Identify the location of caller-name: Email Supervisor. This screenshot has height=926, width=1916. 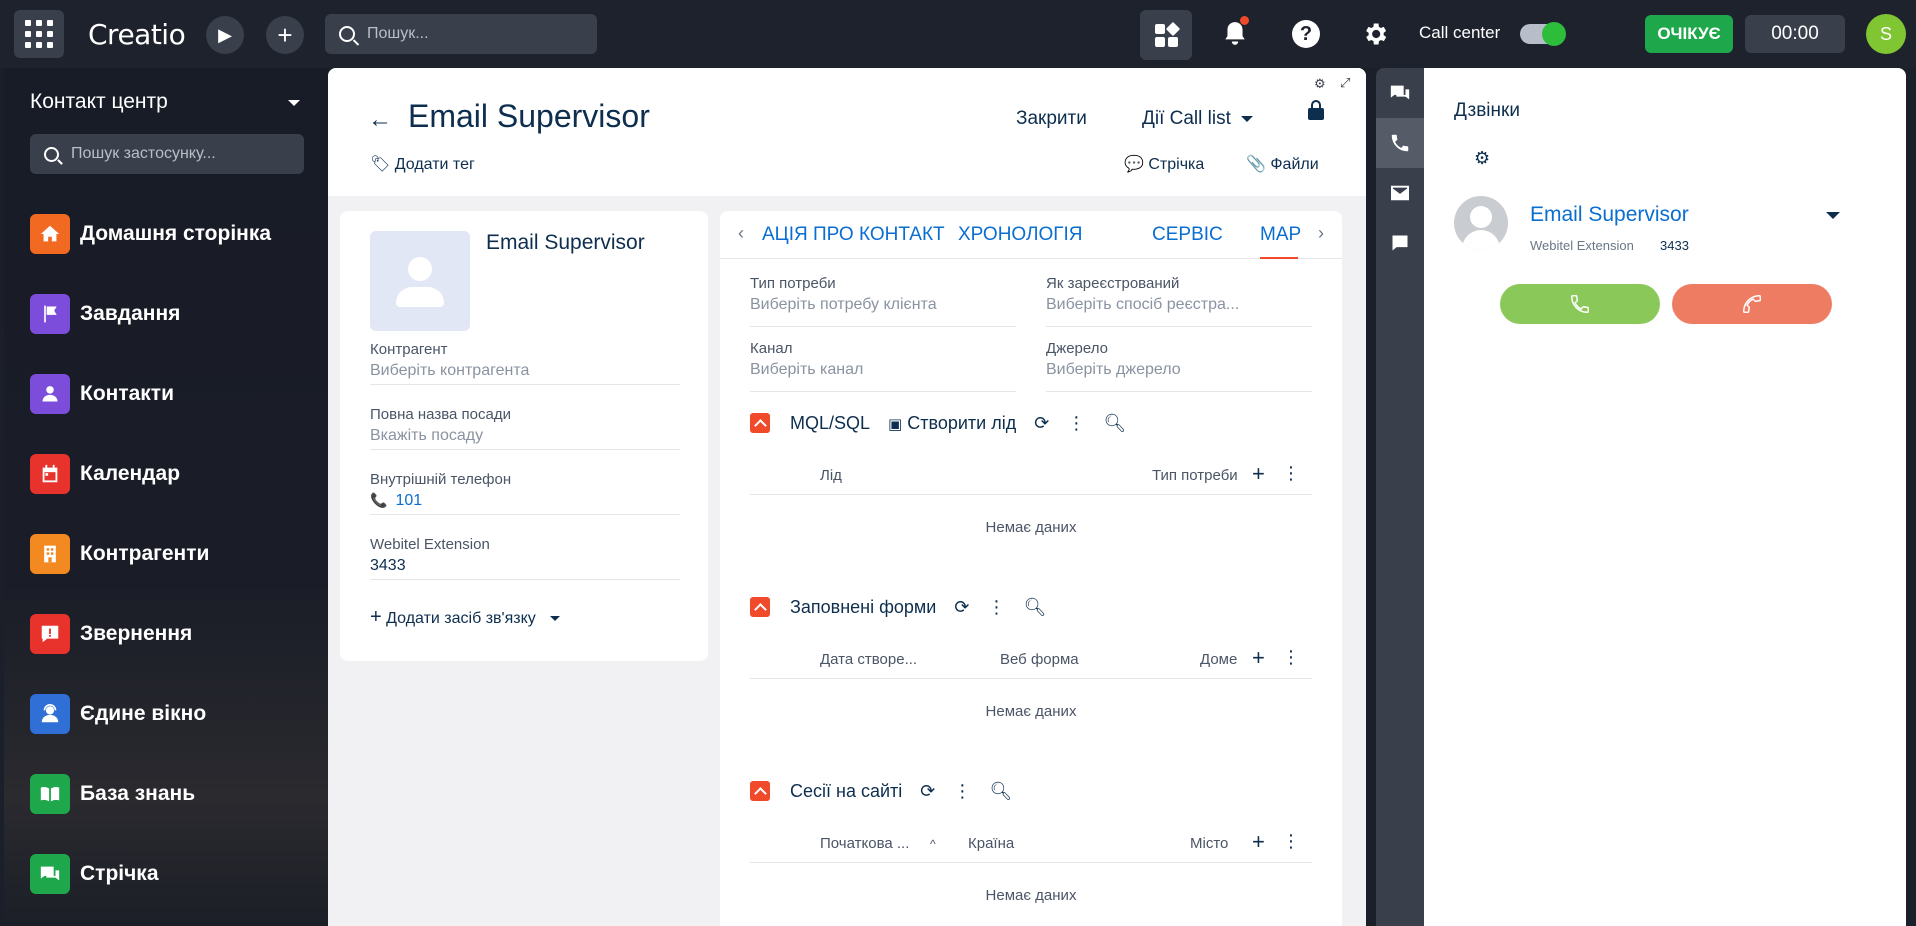
(1609, 215).